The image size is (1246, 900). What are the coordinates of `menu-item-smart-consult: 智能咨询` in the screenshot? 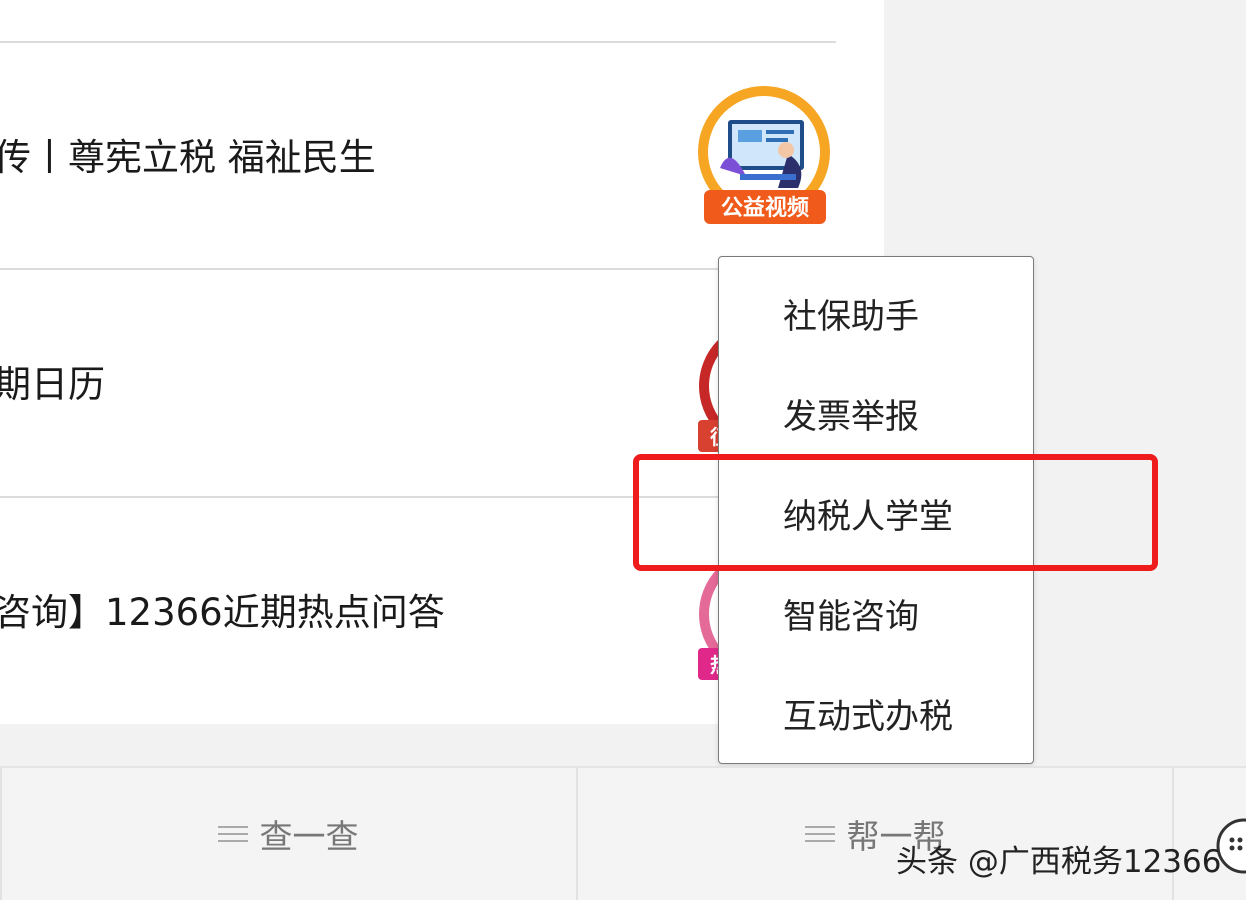 It's located at (876, 613).